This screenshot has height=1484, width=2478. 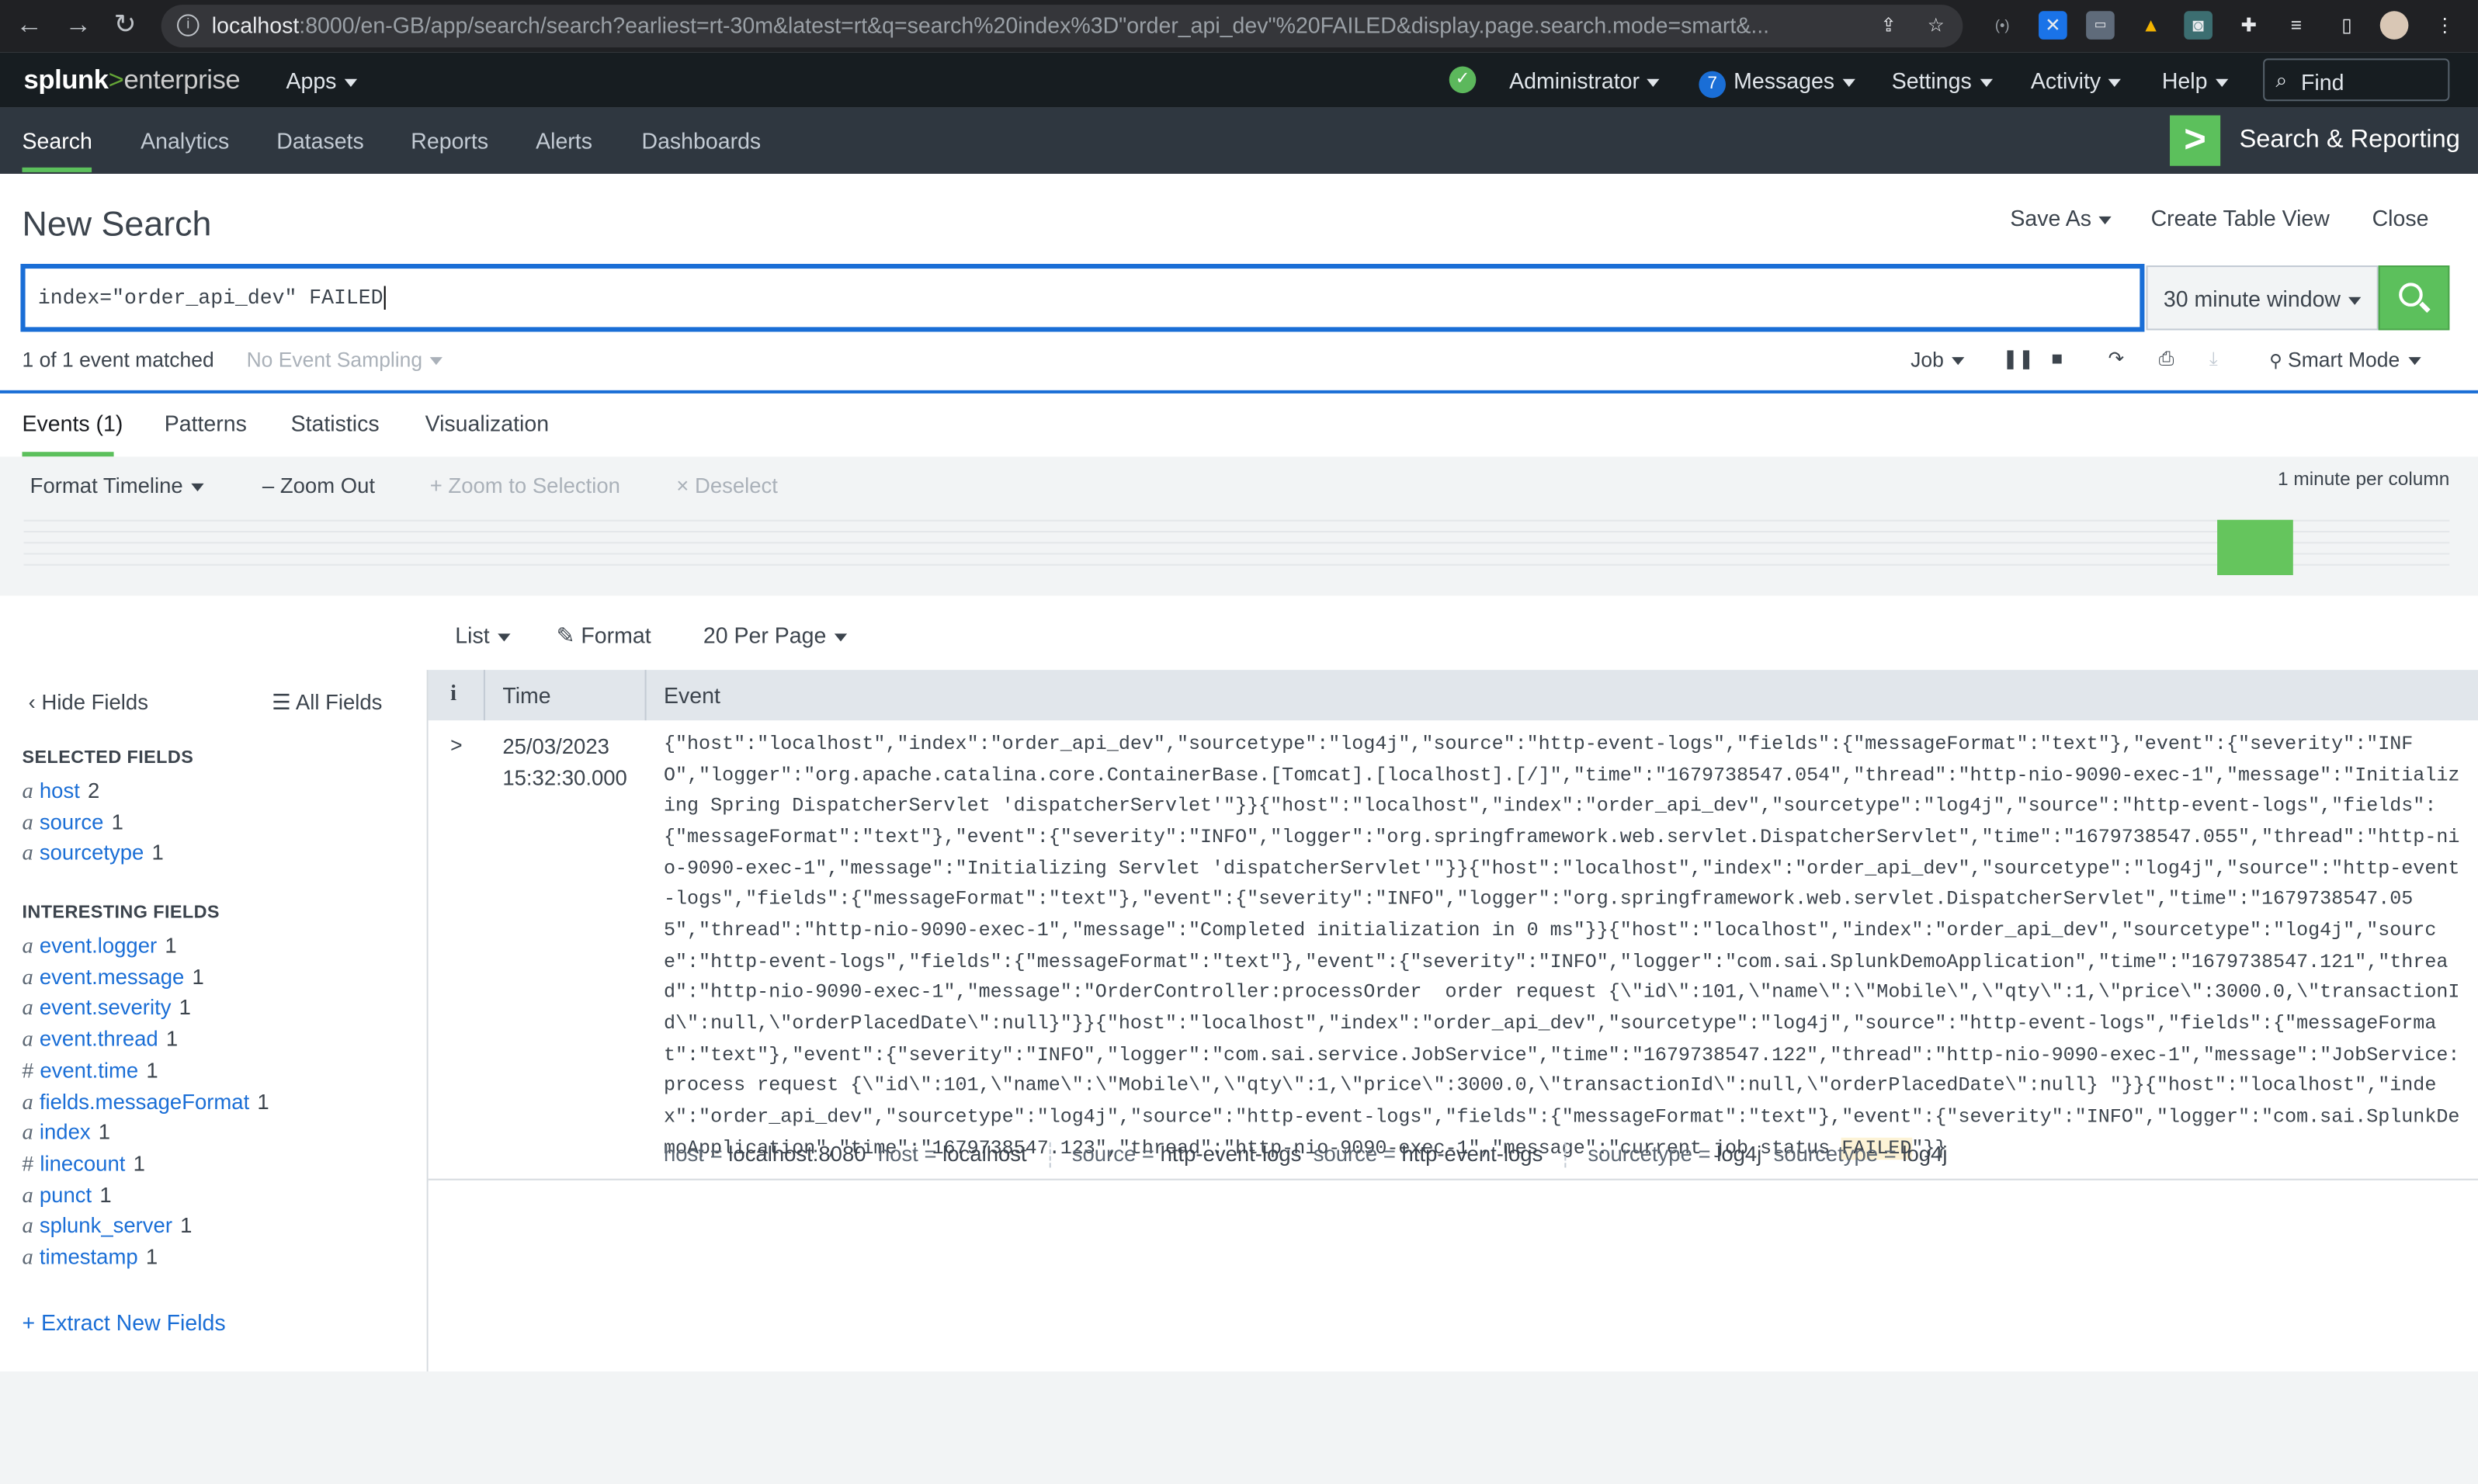 What do you see at coordinates (318, 486) in the screenshot?
I see `zoom-out-button: – Zoom Out` at bounding box center [318, 486].